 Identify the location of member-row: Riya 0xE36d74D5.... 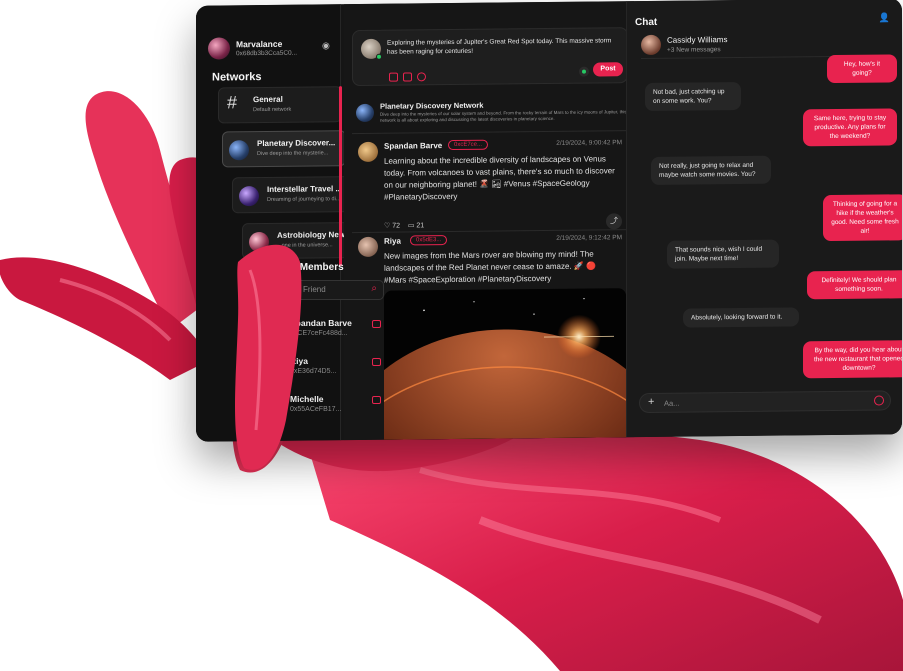
(314, 367).